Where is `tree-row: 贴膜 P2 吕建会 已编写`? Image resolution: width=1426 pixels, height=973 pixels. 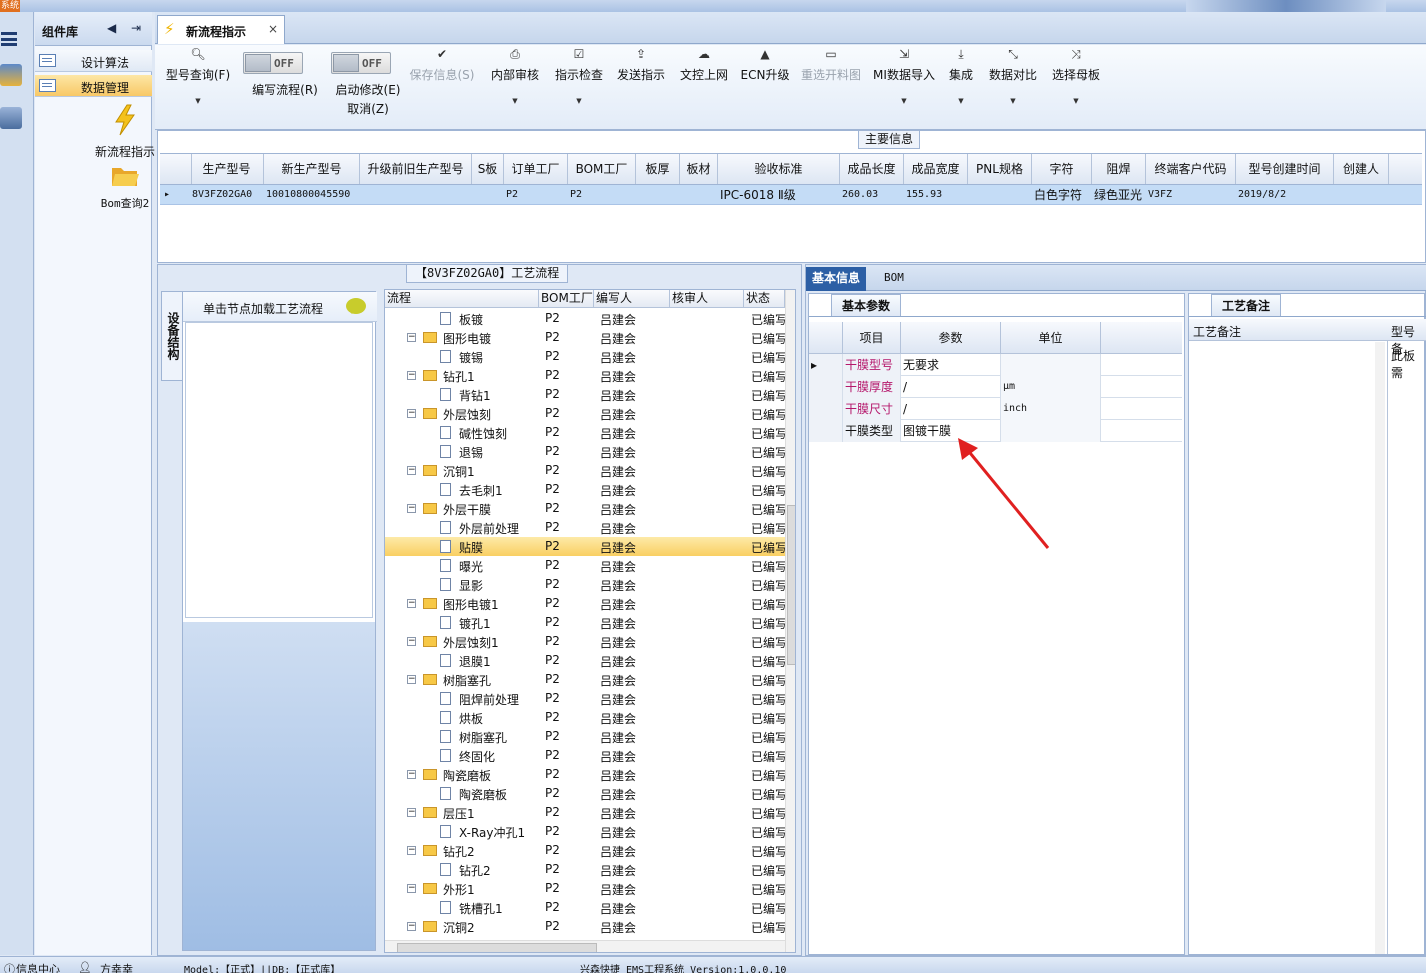
tree-row: 贴膜 P2 吕建会 已编写 is located at coordinates (585, 546).